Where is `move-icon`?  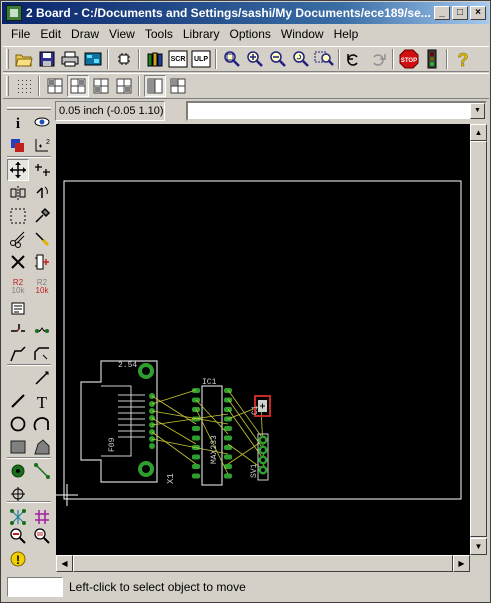 move-icon is located at coordinates (18, 170).